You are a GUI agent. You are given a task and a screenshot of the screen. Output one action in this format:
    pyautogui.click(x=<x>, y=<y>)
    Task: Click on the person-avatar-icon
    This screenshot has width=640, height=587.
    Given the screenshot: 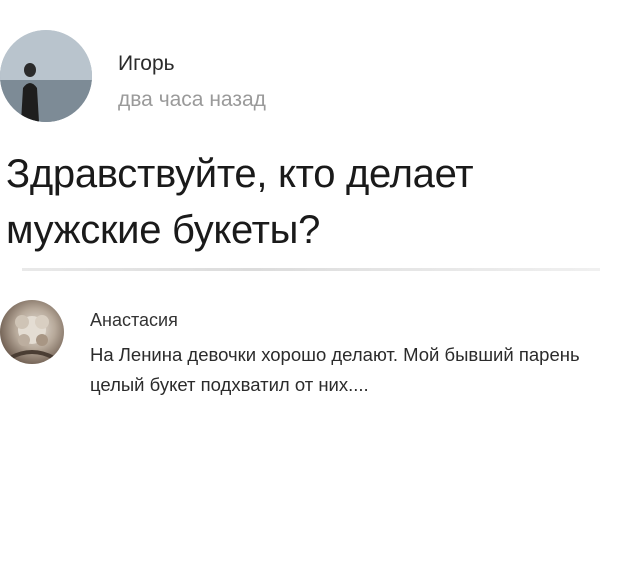 What is the action you would take?
    pyautogui.click(x=46, y=76)
    